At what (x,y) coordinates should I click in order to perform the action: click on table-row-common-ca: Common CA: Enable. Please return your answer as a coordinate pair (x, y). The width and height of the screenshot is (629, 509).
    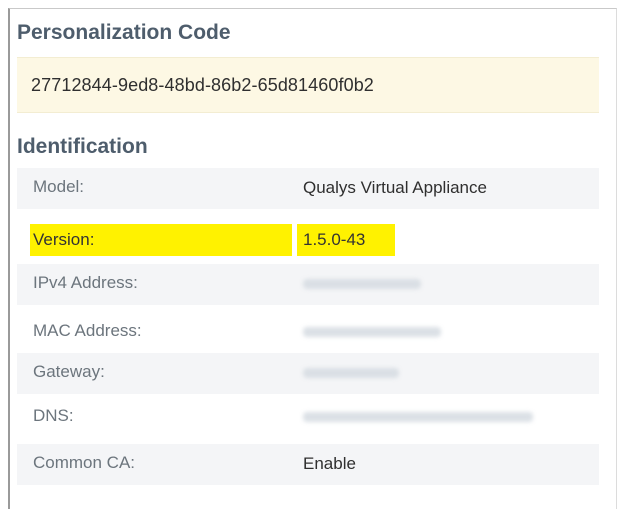
    Looking at the image, I should click on (308, 464).